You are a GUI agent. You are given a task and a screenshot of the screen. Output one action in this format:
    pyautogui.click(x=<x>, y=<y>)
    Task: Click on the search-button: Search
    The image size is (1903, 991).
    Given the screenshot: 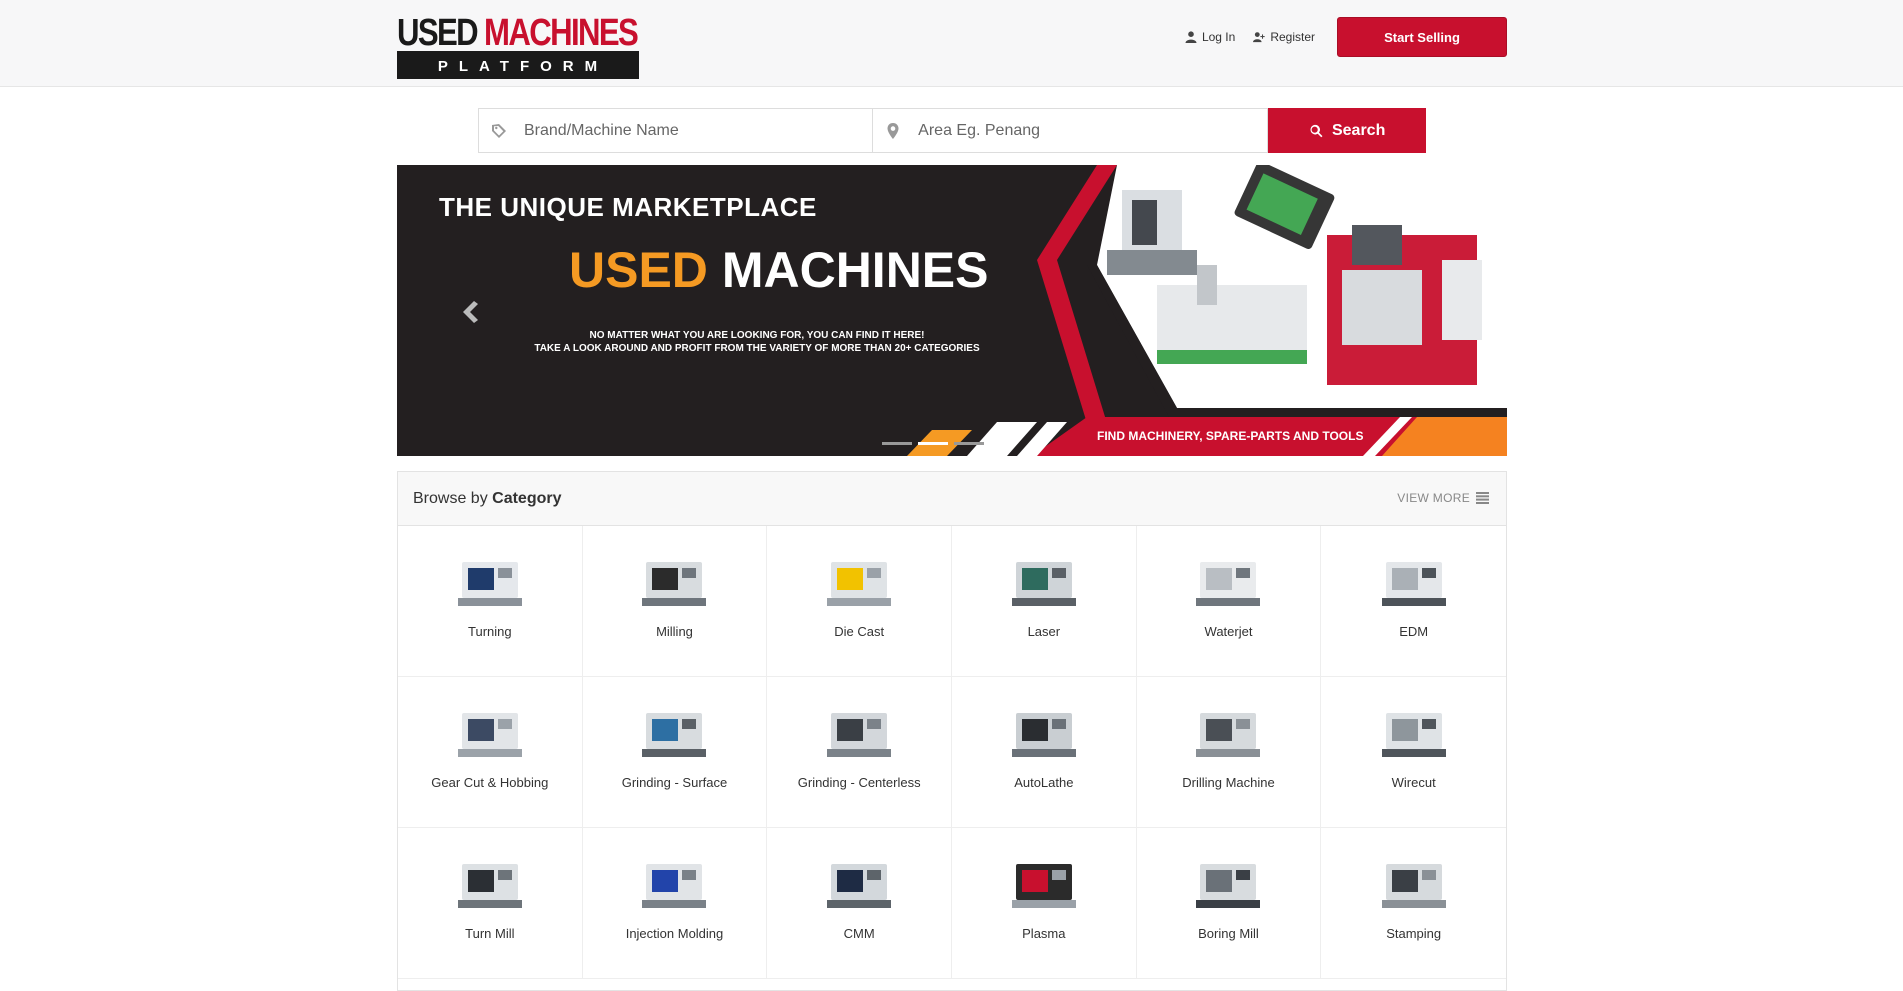 What is the action you would take?
    pyautogui.click(x=1347, y=130)
    